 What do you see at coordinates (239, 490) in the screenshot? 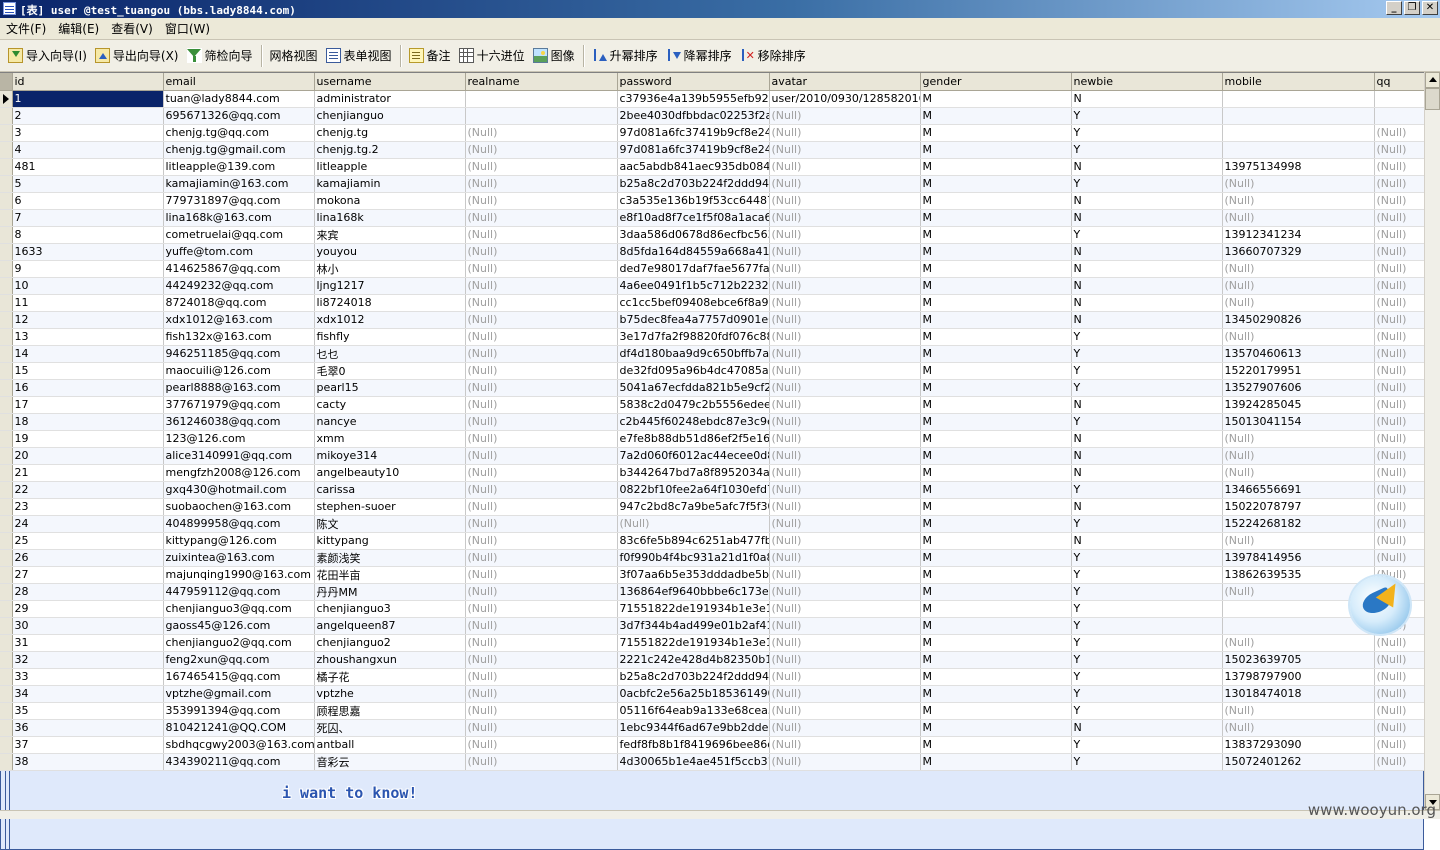
I see `cell-email: gxq430@hotmail.com` at bounding box center [239, 490].